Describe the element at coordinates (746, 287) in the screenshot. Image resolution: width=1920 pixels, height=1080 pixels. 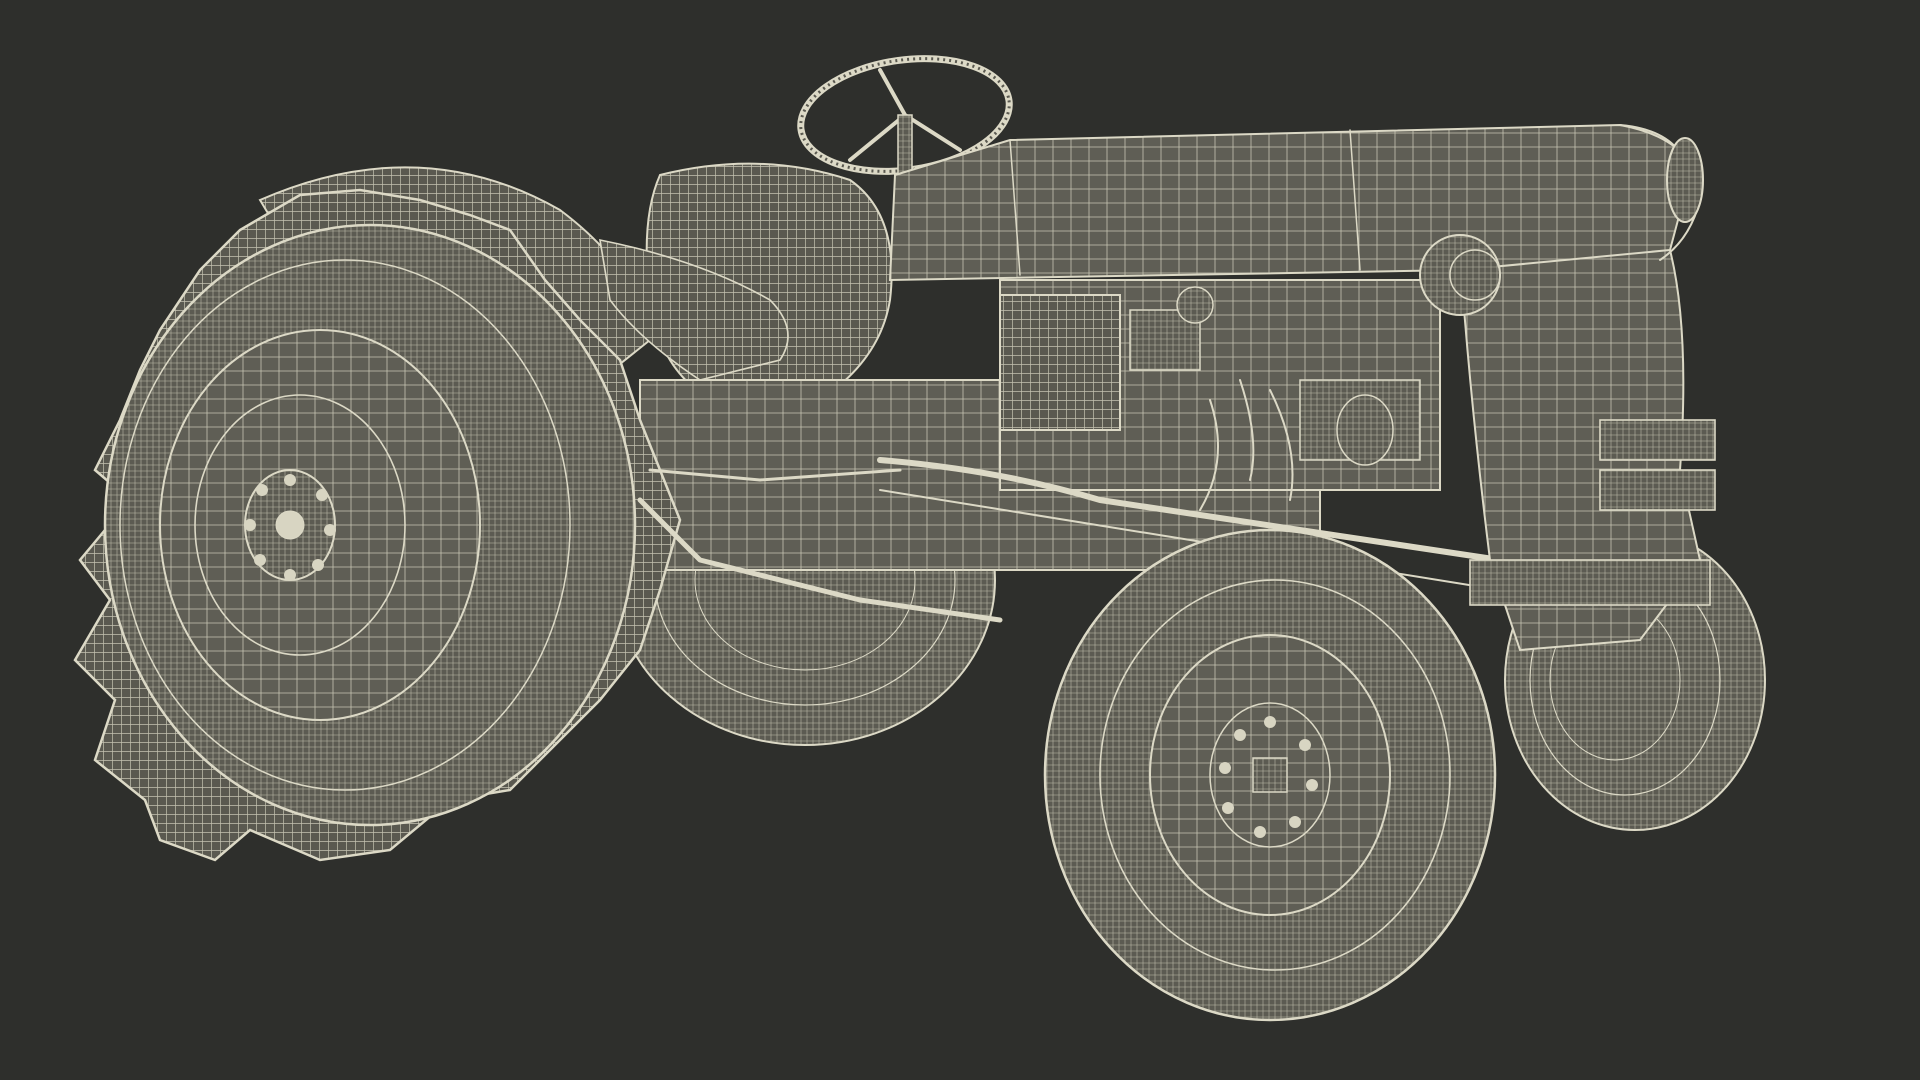
I see `transmission-housing` at that location.